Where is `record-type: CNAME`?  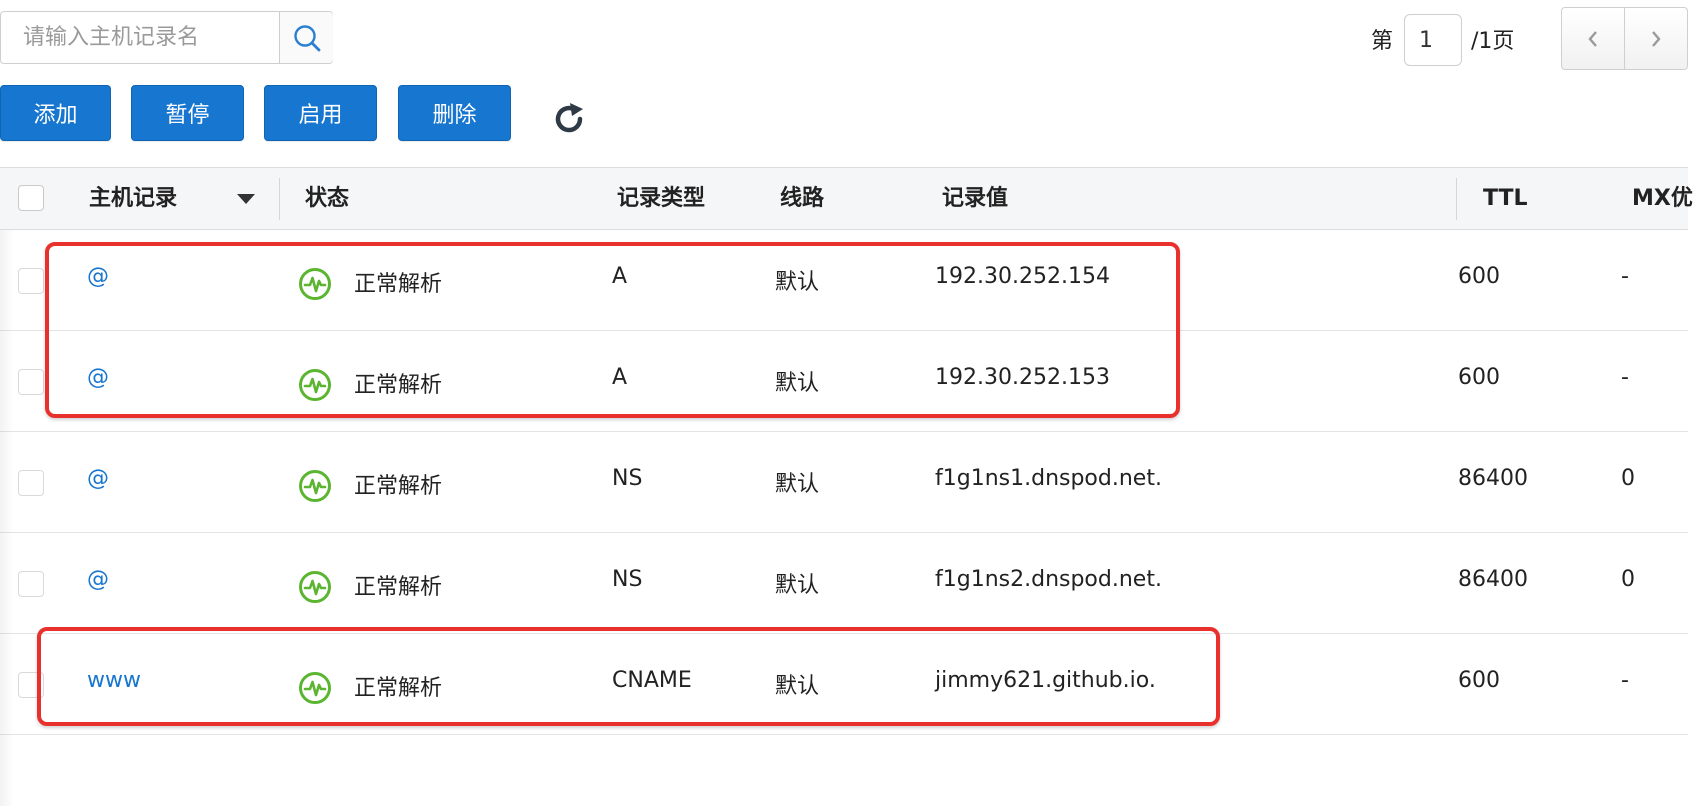 record-type: CNAME is located at coordinates (652, 680).